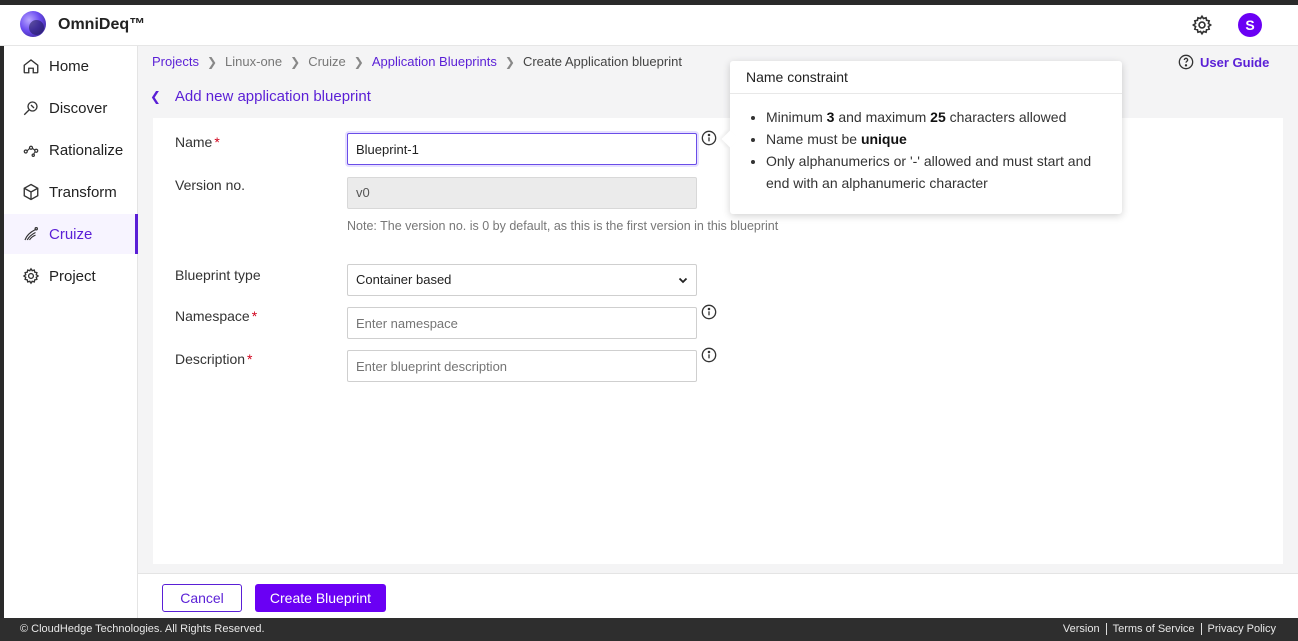 The image size is (1298, 641). What do you see at coordinates (175, 61) in the screenshot?
I see `breadcrumb-projects: Projects` at bounding box center [175, 61].